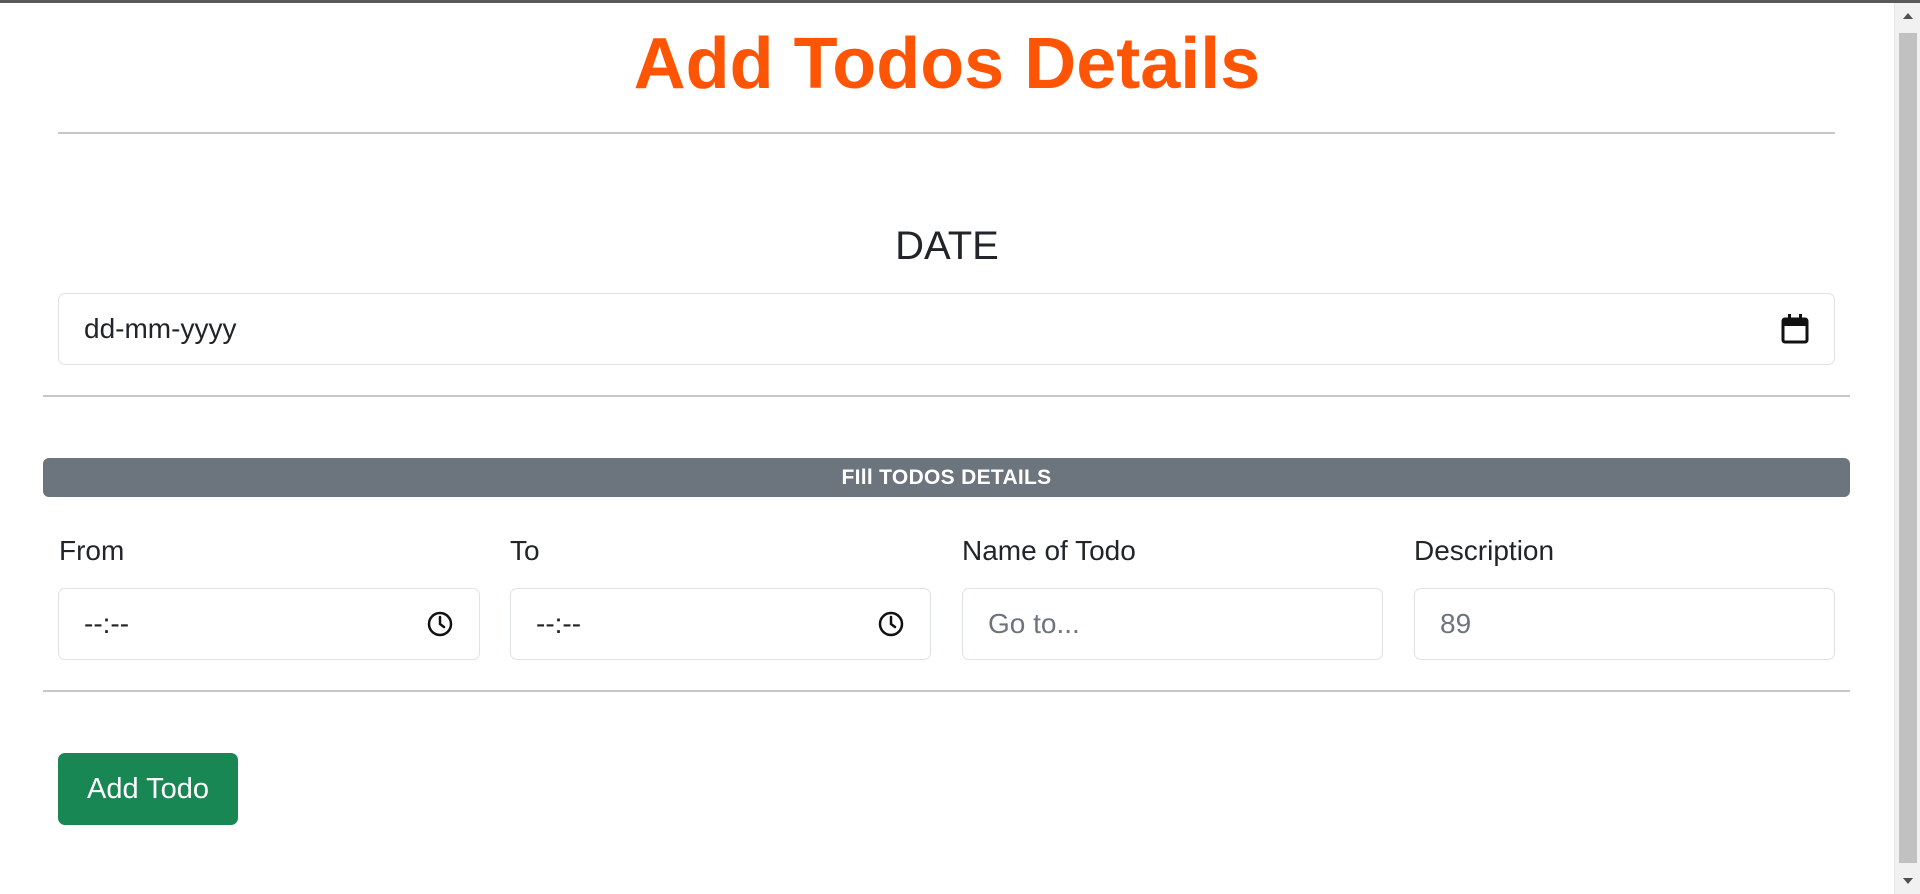 This screenshot has height=894, width=1920. Describe the element at coordinates (1907, 881) in the screenshot. I see `scroll-down-arrow-icon` at that location.